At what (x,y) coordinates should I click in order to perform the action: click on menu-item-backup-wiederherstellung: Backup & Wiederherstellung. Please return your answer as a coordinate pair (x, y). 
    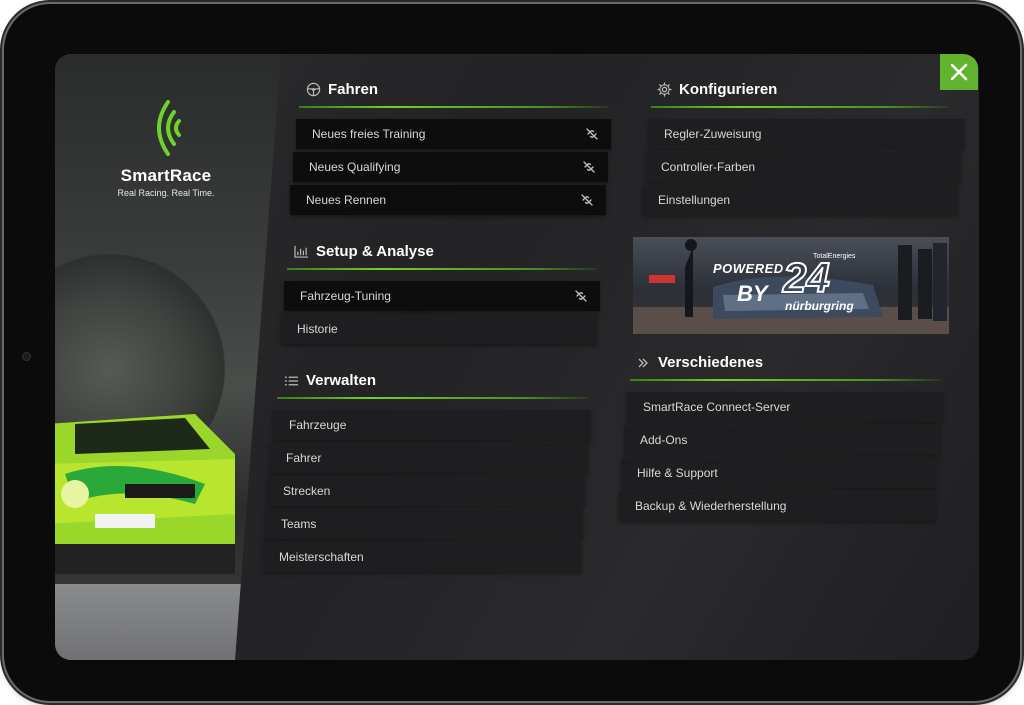
    Looking at the image, I should click on (777, 506).